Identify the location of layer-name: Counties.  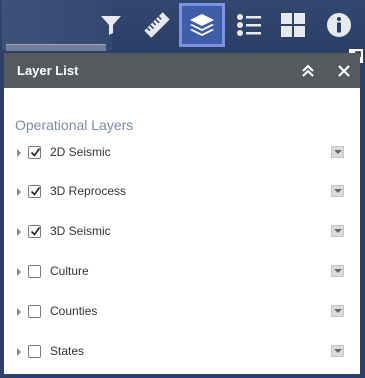
(74, 311).